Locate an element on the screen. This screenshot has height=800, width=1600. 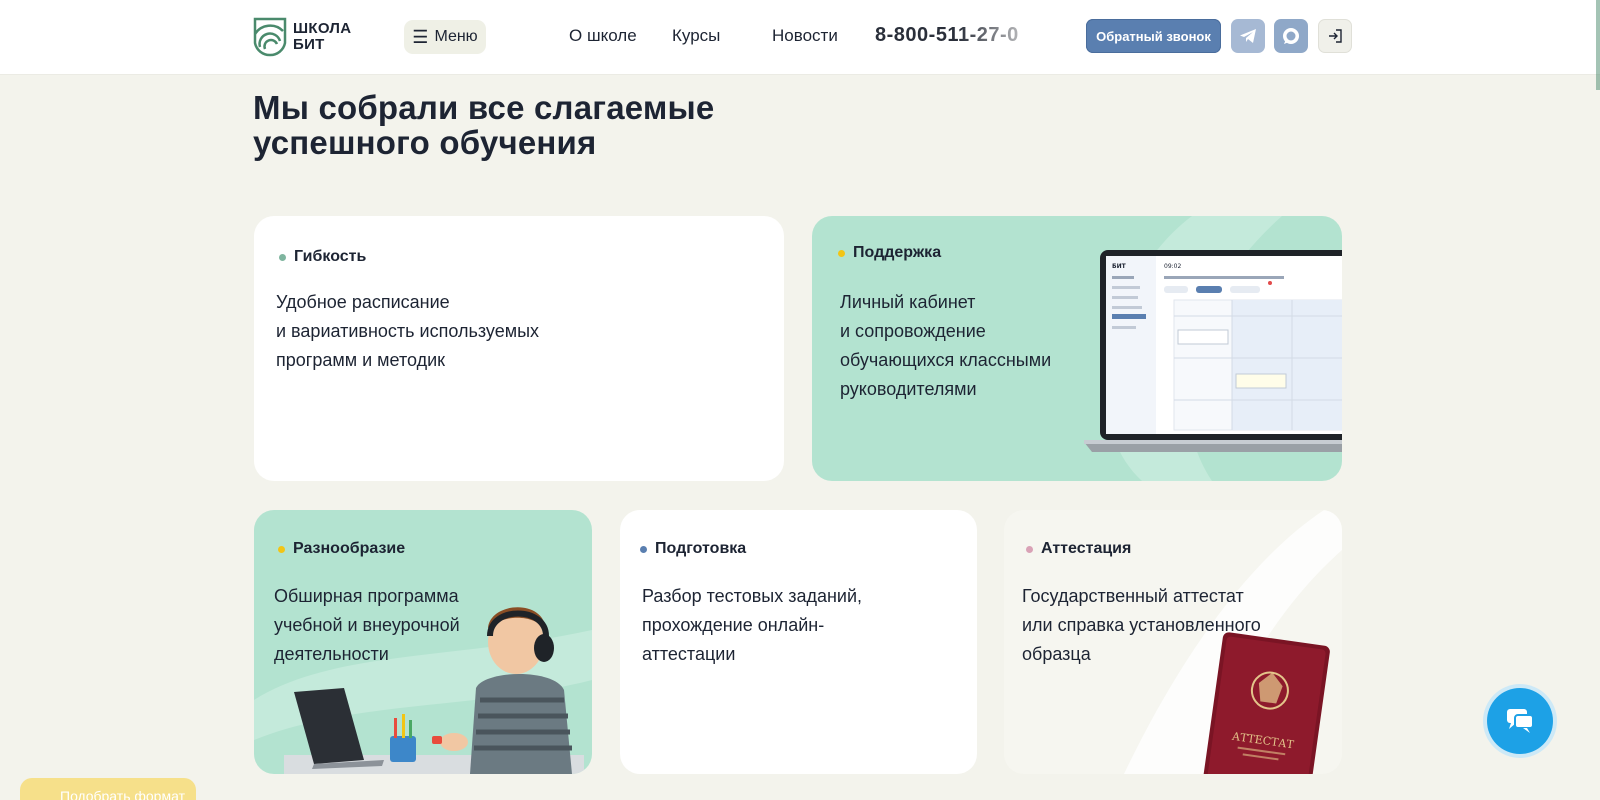
hamburger-icon: ☰ is located at coordinates (420, 36).